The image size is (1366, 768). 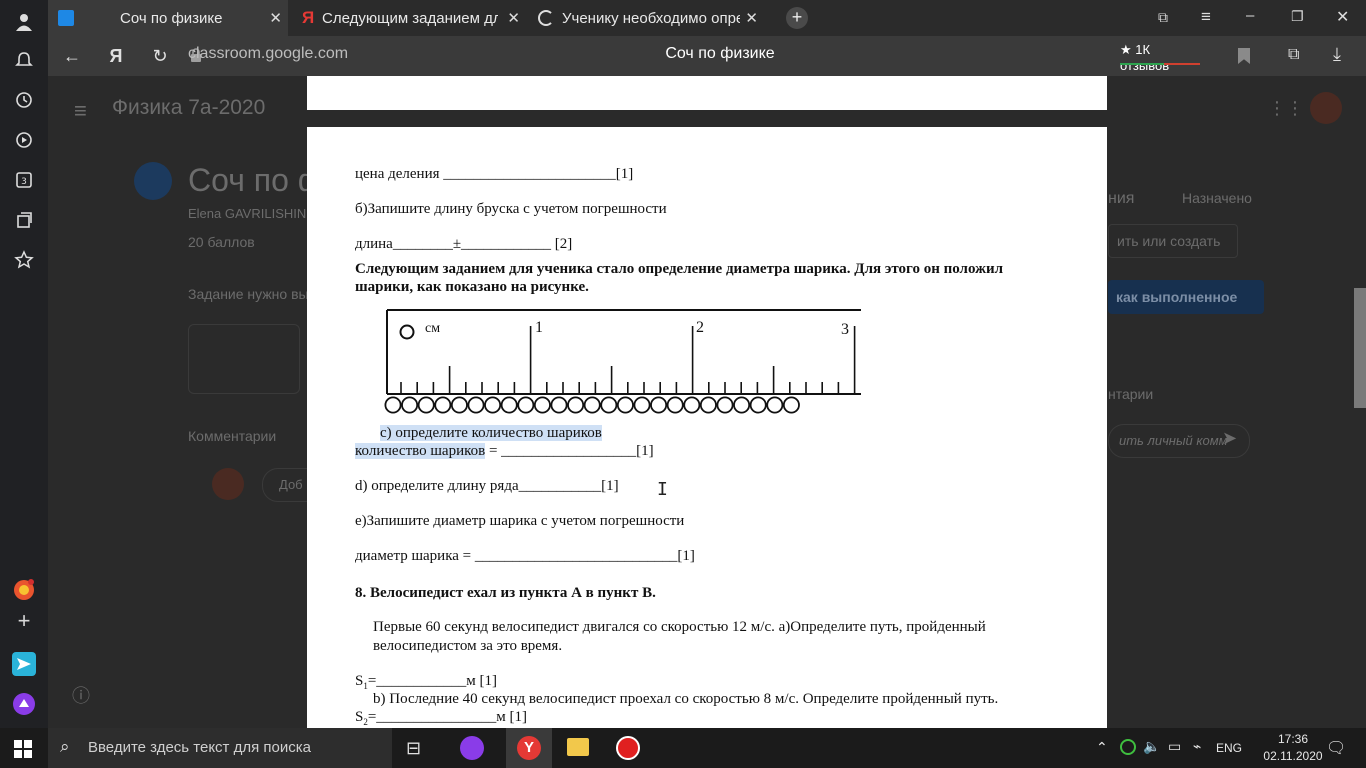 What do you see at coordinates (464, 244) in the screenshot?
I see `doc-line: длина________±____________ [2]` at bounding box center [464, 244].